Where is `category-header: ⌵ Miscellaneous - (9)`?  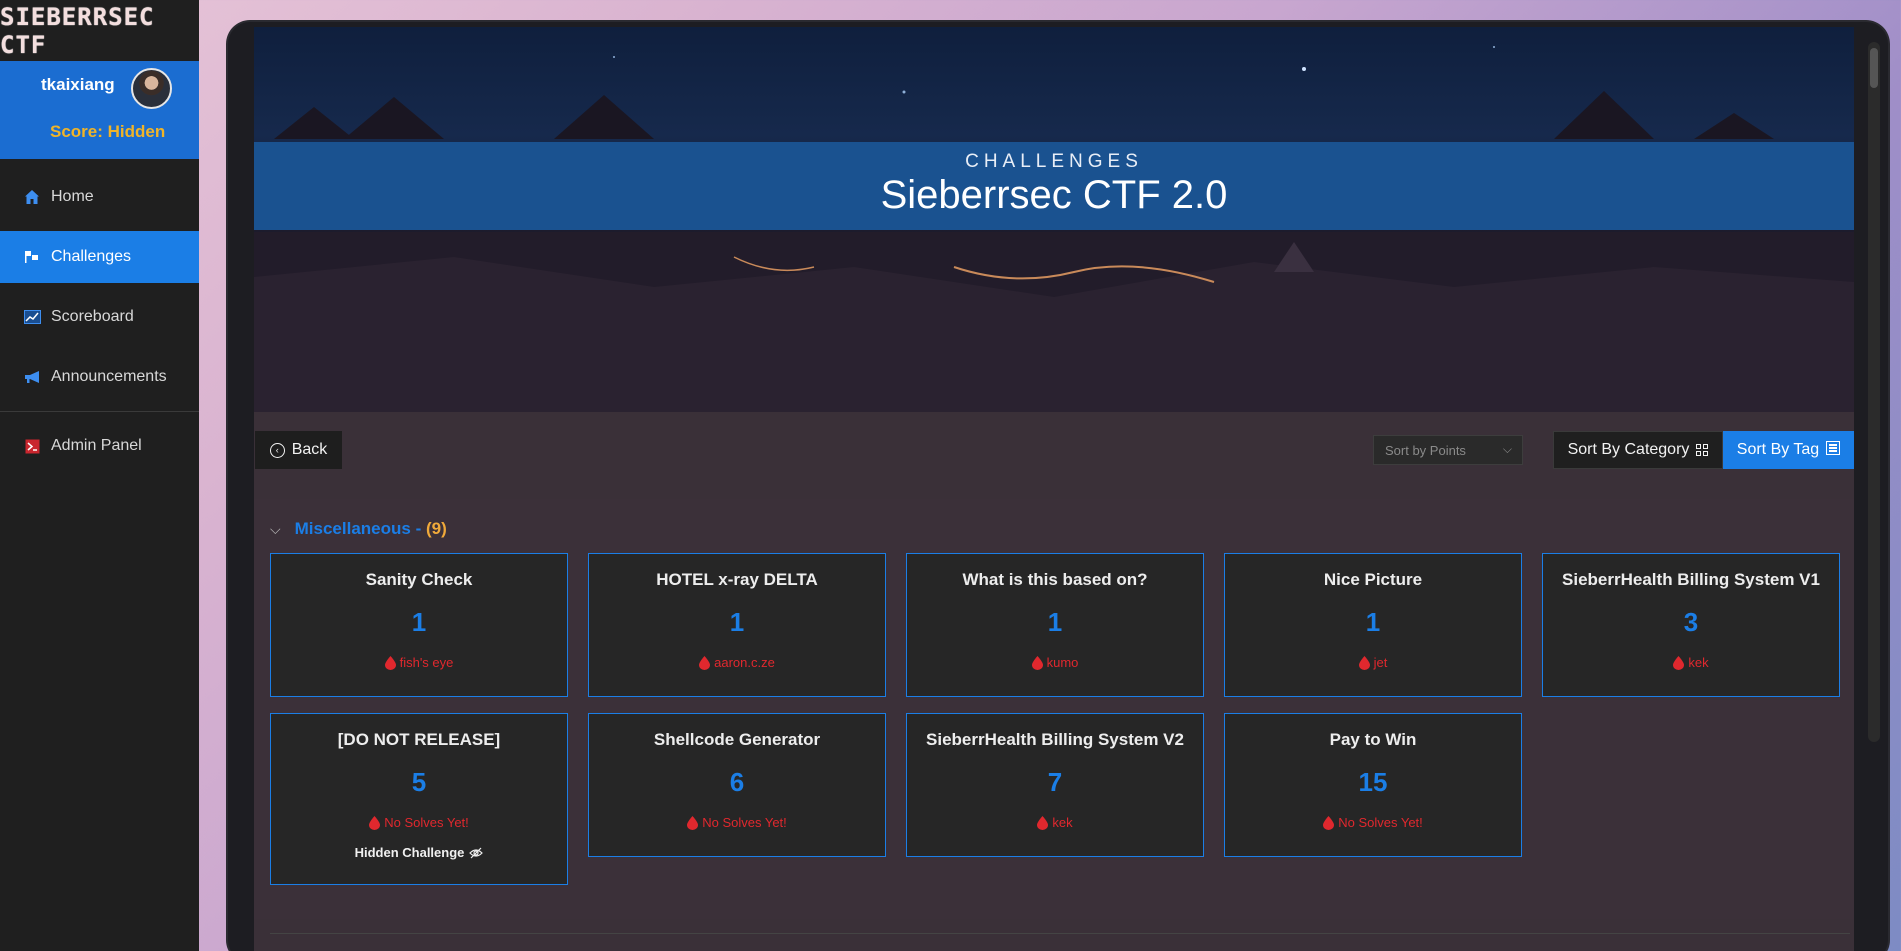 category-header: ⌵ Miscellaneous - (9) is located at coordinates (358, 529).